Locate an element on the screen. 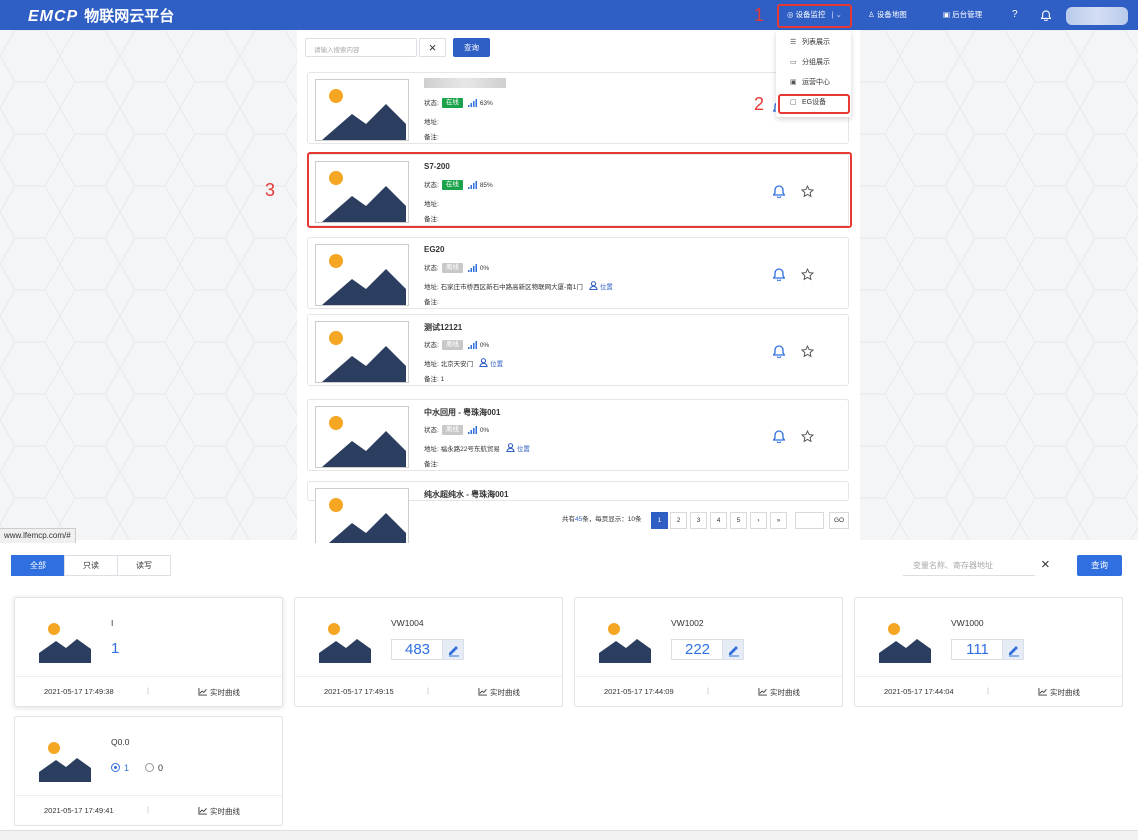 This screenshot has width=1138, height=840. page-go-button: GO is located at coordinates (839, 520).